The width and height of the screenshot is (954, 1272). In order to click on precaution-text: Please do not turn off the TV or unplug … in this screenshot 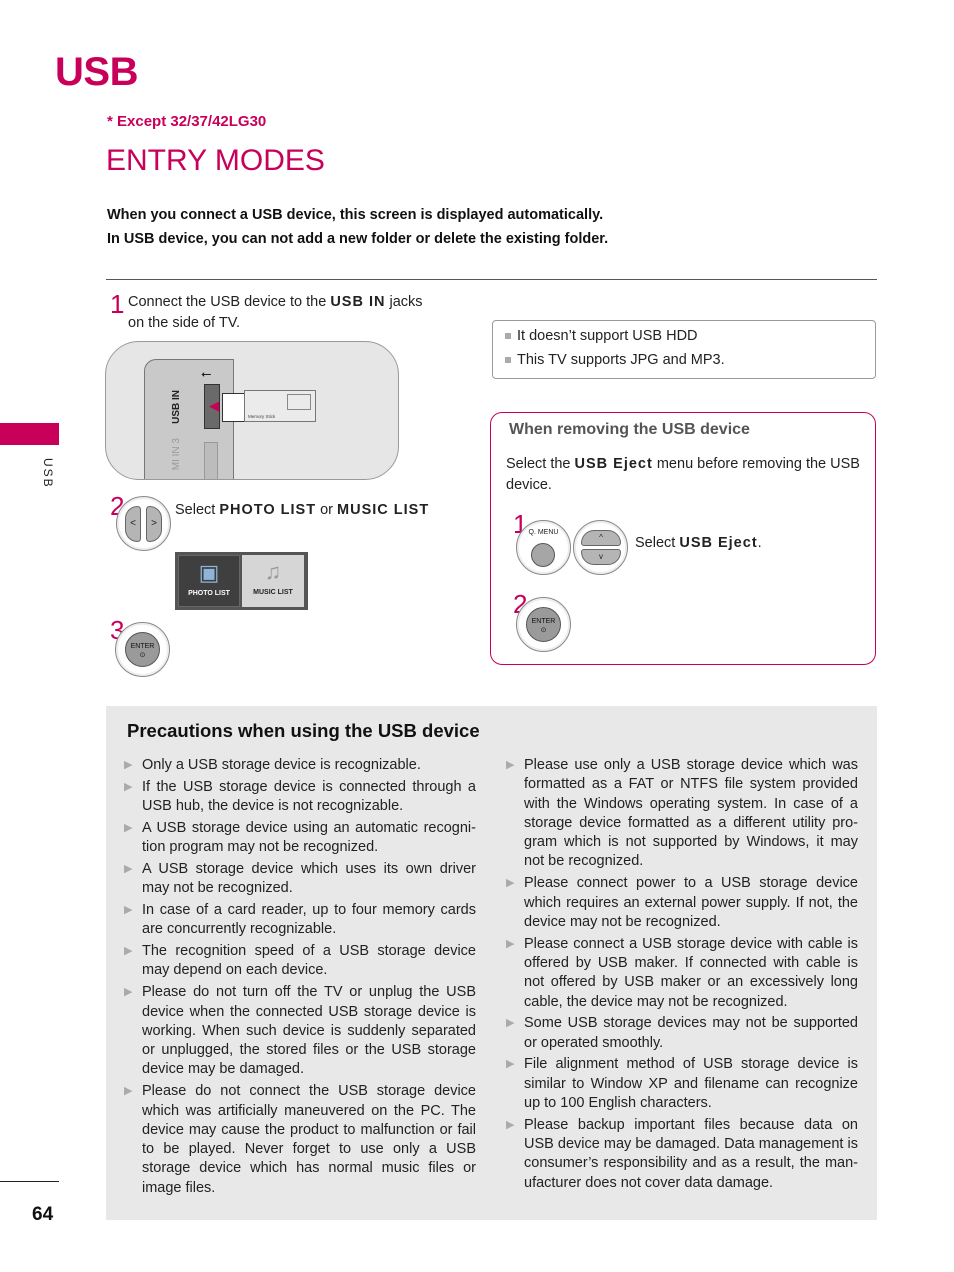, I will do `click(309, 1031)`.